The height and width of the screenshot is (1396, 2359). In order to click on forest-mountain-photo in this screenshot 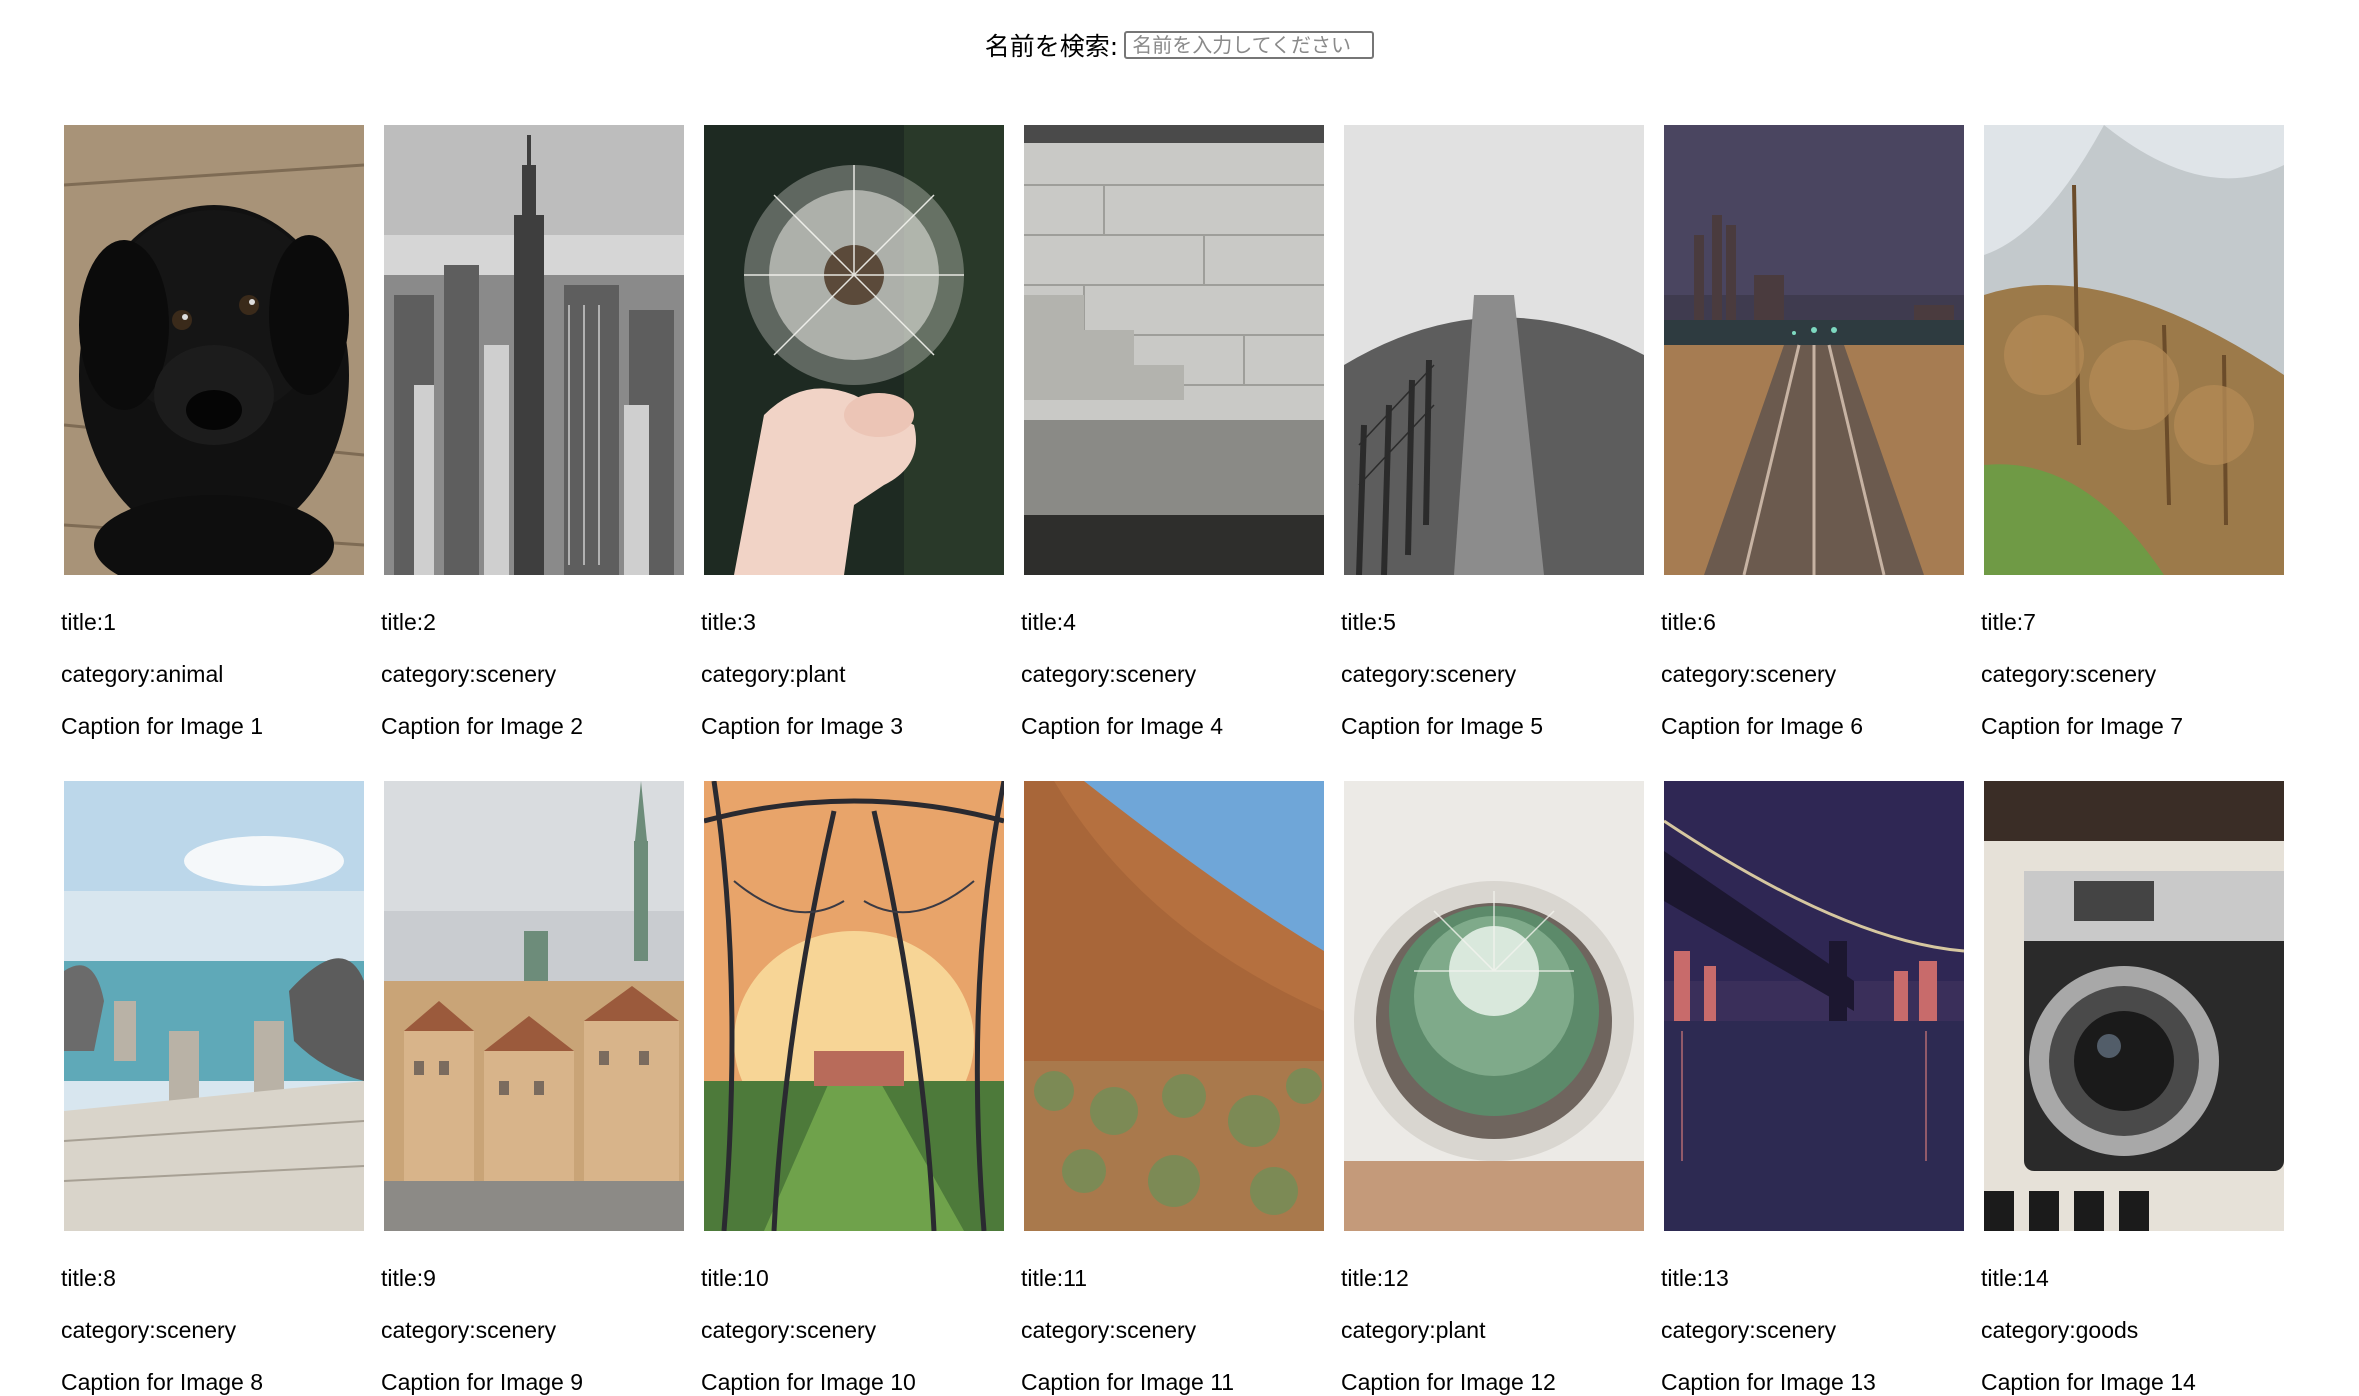, I will do `click(2134, 350)`.